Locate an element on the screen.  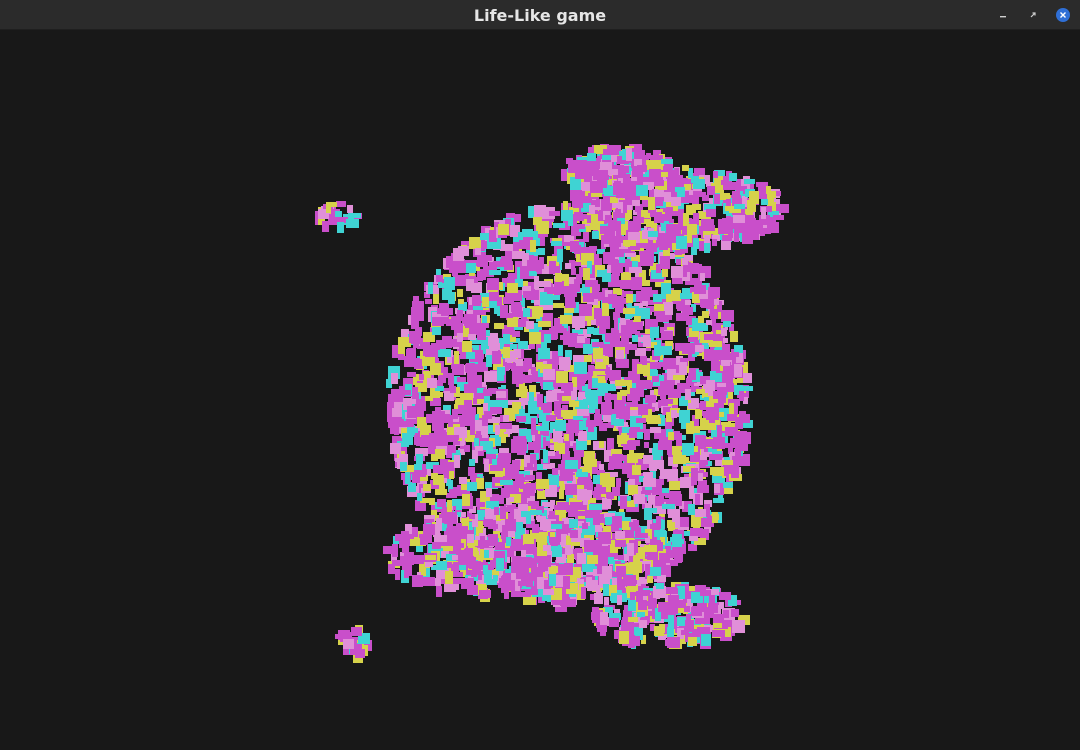
minimize-button is located at coordinates (1003, 15).